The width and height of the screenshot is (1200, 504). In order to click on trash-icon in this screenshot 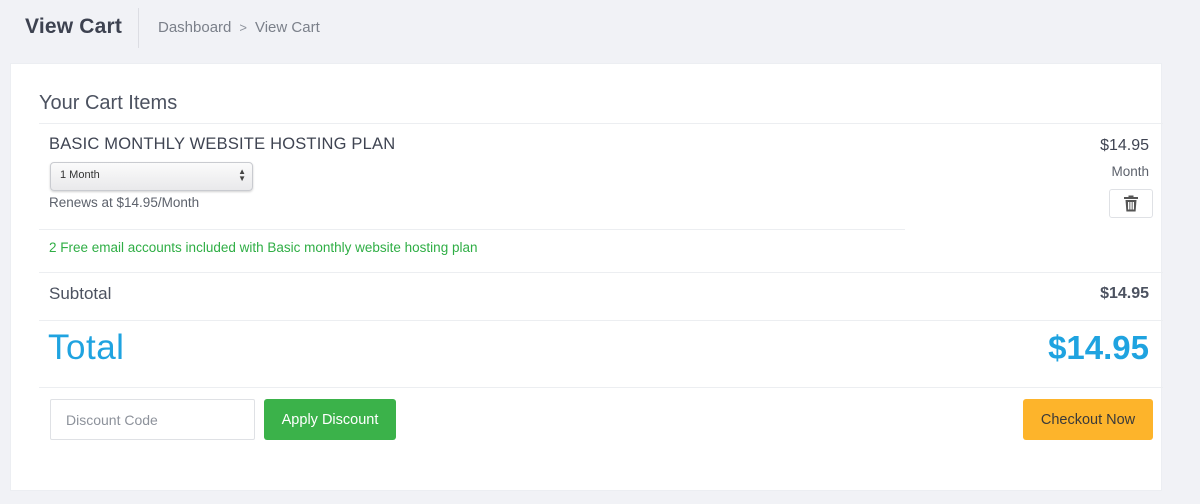, I will do `click(1131, 203)`.